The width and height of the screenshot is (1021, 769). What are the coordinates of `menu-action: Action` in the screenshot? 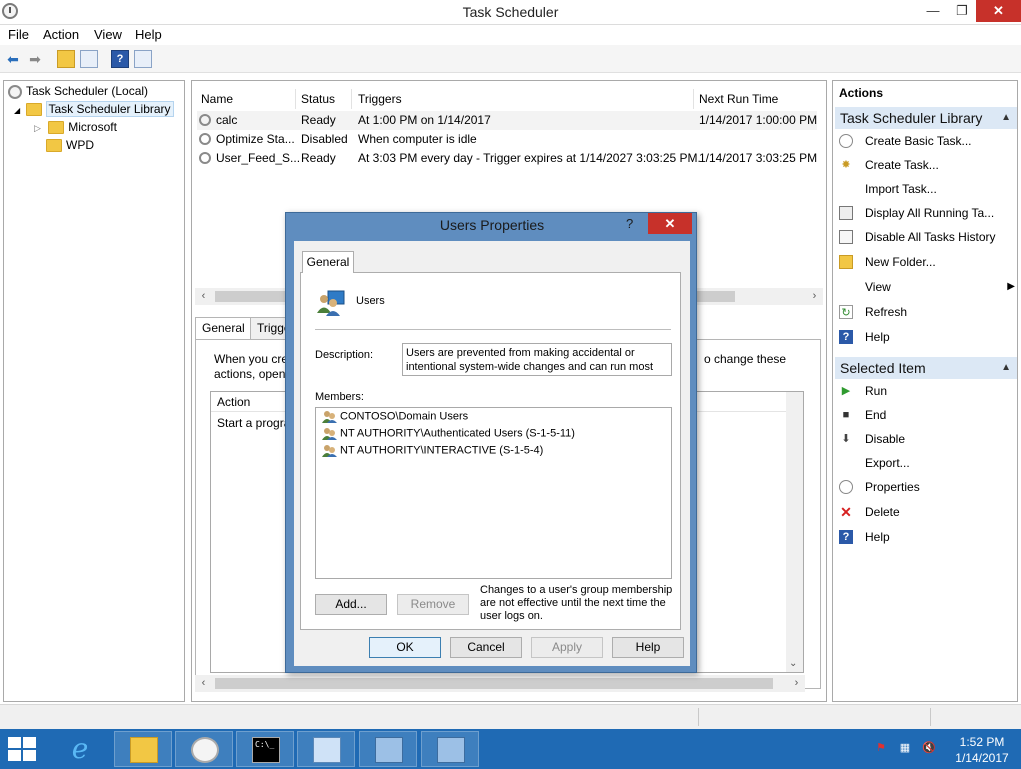 It's located at (61, 34).